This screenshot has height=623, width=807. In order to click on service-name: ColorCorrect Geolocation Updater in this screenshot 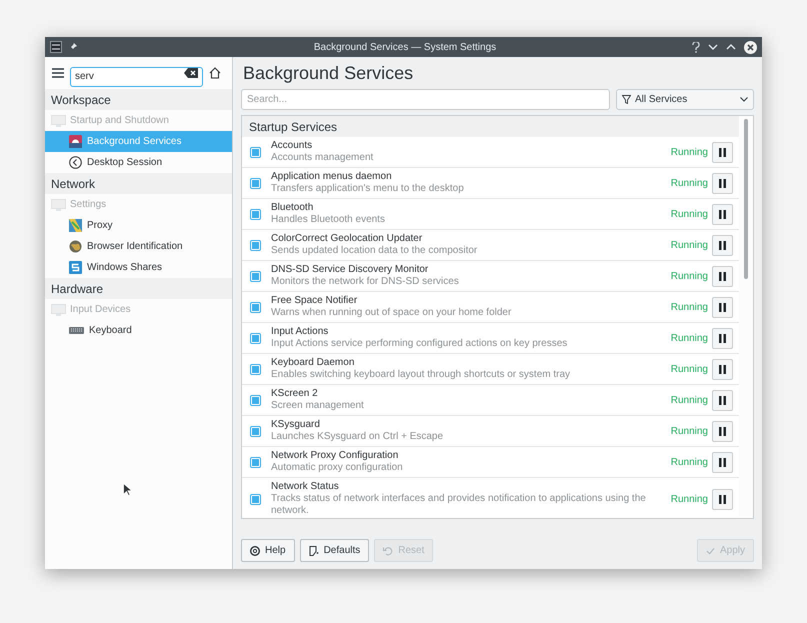, I will do `click(347, 239)`.